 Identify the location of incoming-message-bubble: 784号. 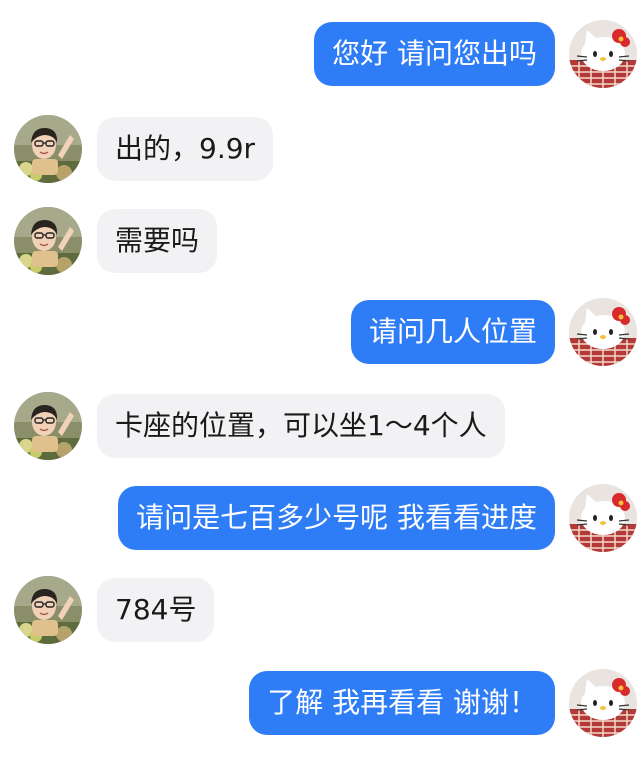
(156, 610).